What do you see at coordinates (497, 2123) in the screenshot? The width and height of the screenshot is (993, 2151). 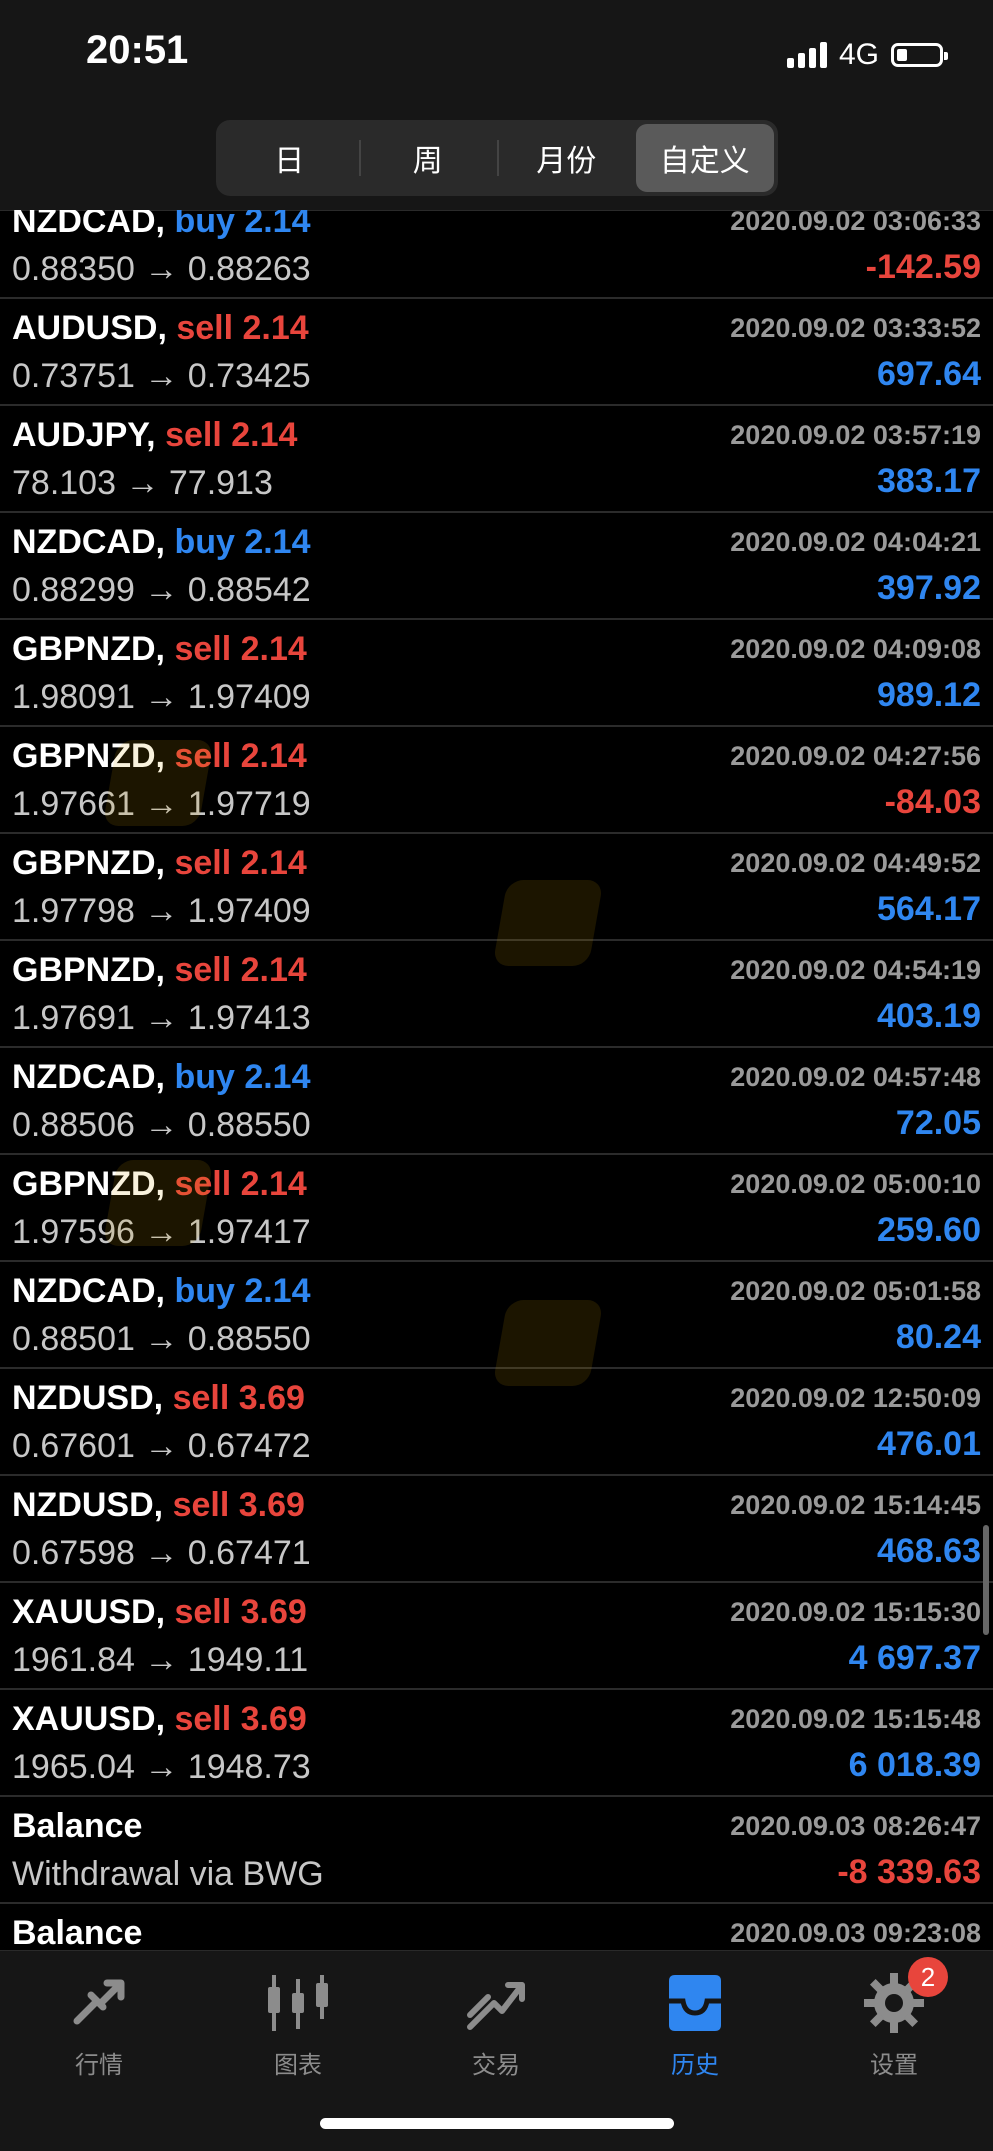 I see `home-indicator` at bounding box center [497, 2123].